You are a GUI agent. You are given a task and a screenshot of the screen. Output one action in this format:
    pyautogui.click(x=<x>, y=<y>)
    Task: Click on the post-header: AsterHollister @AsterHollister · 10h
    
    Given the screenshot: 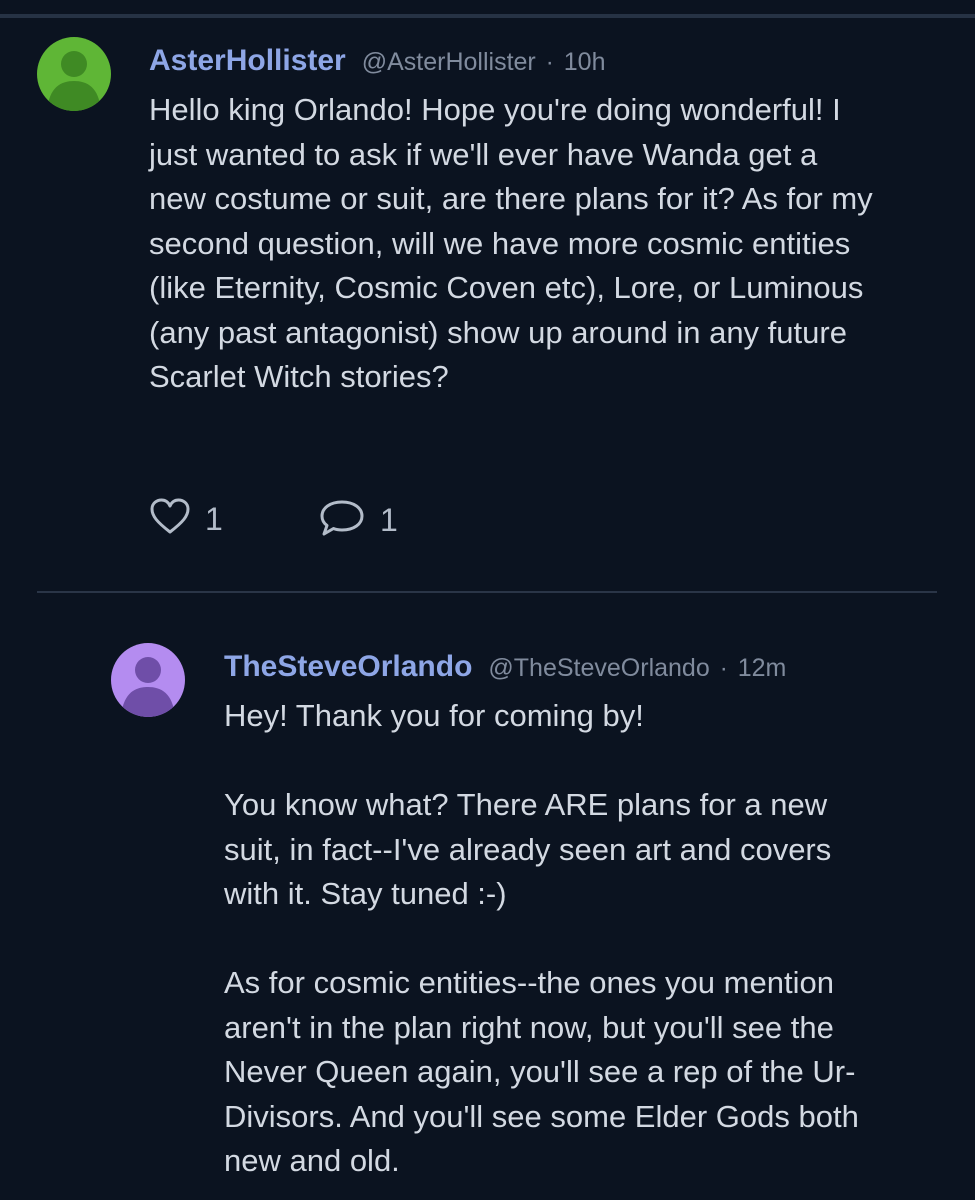 What is the action you would take?
    pyautogui.click(x=377, y=61)
    